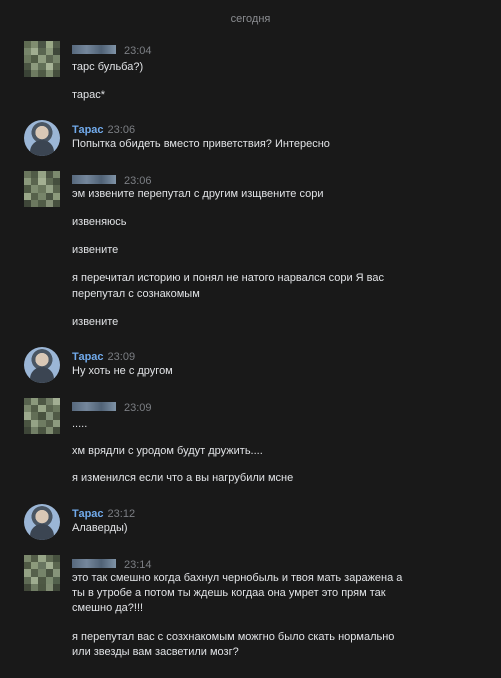 The height and width of the screenshot is (678, 501). Describe the element at coordinates (122, 371) in the screenshot. I see `message-text: Ну хоть не с другом` at that location.